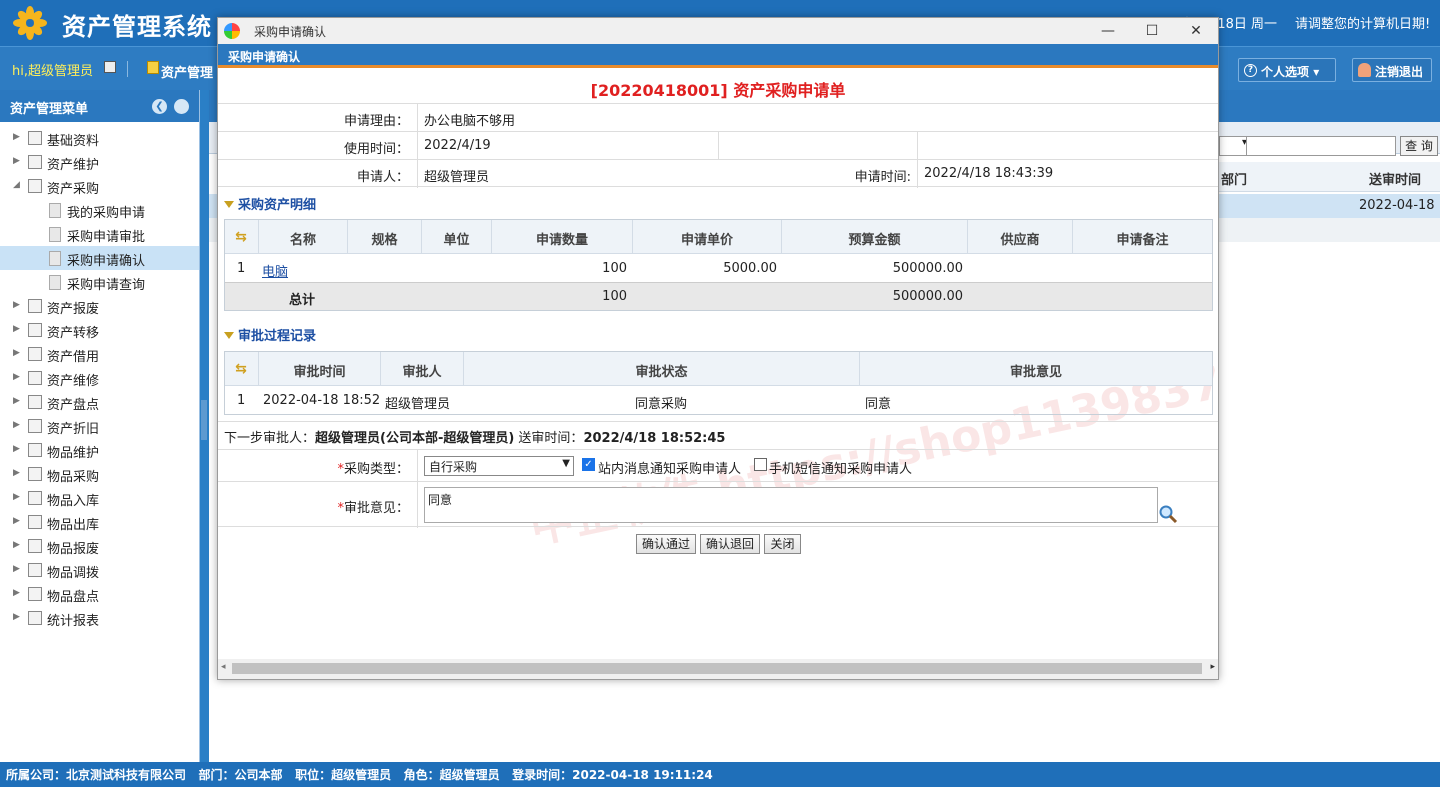  Describe the element at coordinates (159, 106) in the screenshot. I see `collapse-icon: ❮` at that location.